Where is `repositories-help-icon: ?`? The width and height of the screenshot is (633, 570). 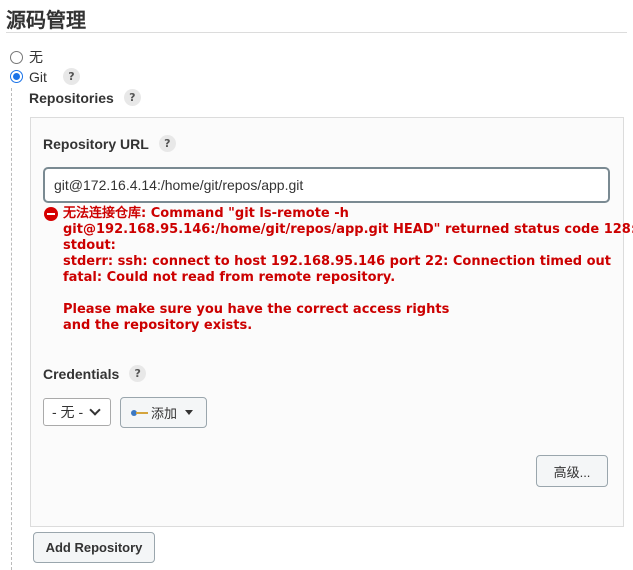 repositories-help-icon: ? is located at coordinates (132, 97).